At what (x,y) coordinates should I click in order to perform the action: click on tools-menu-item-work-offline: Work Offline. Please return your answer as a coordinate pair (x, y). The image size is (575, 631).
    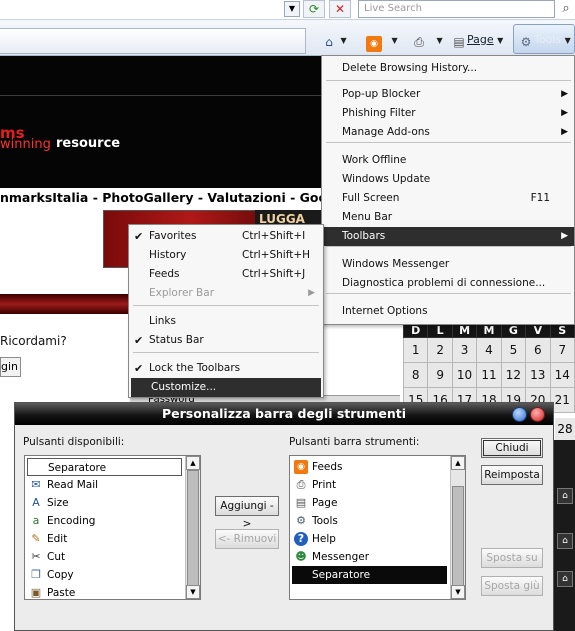
    Looking at the image, I should click on (448, 160).